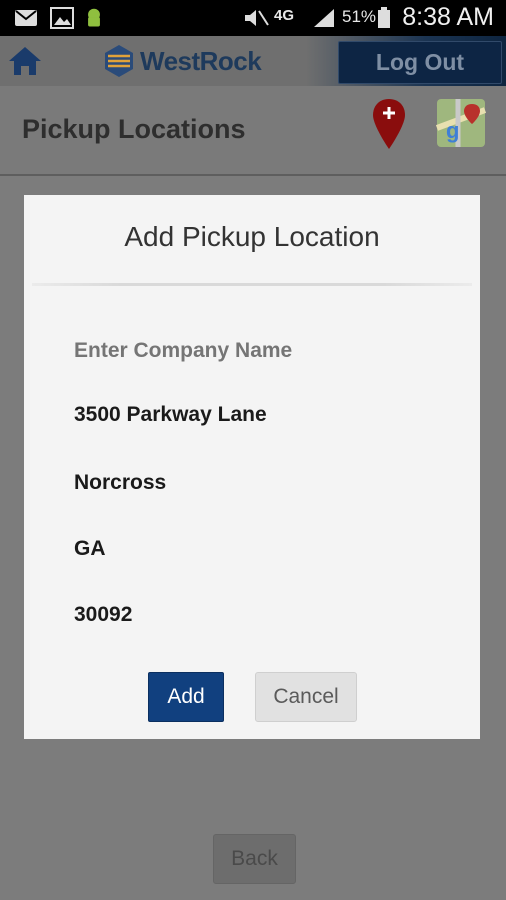 Image resolution: width=506 pixels, height=900 pixels. What do you see at coordinates (134, 129) in the screenshot?
I see `page-title: Pickup Locations` at bounding box center [134, 129].